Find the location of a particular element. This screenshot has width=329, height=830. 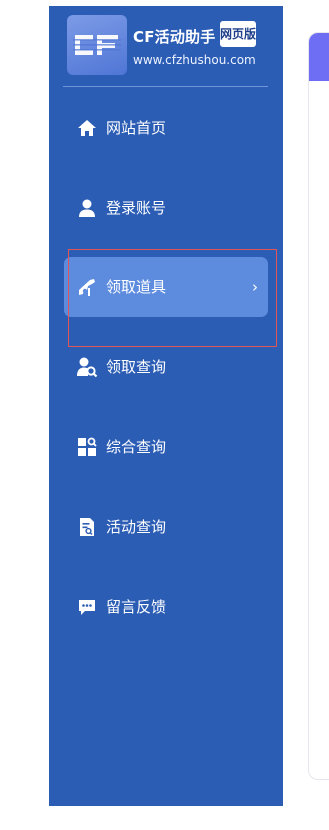

cf-logo-icon is located at coordinates (97, 45).